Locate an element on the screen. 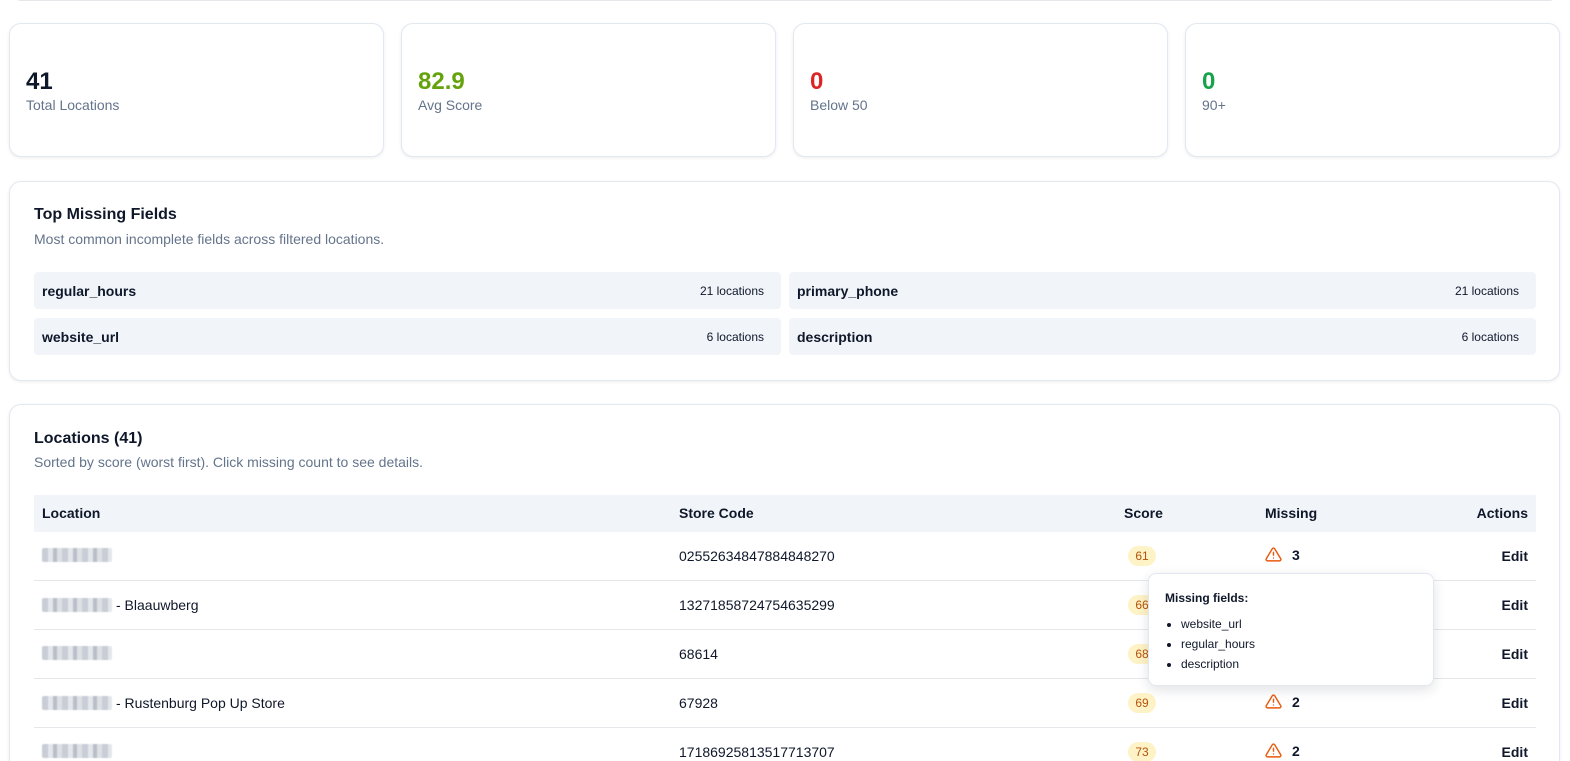 The width and height of the screenshot is (1570, 761). missing-count-button: 3 is located at coordinates (1282, 554).